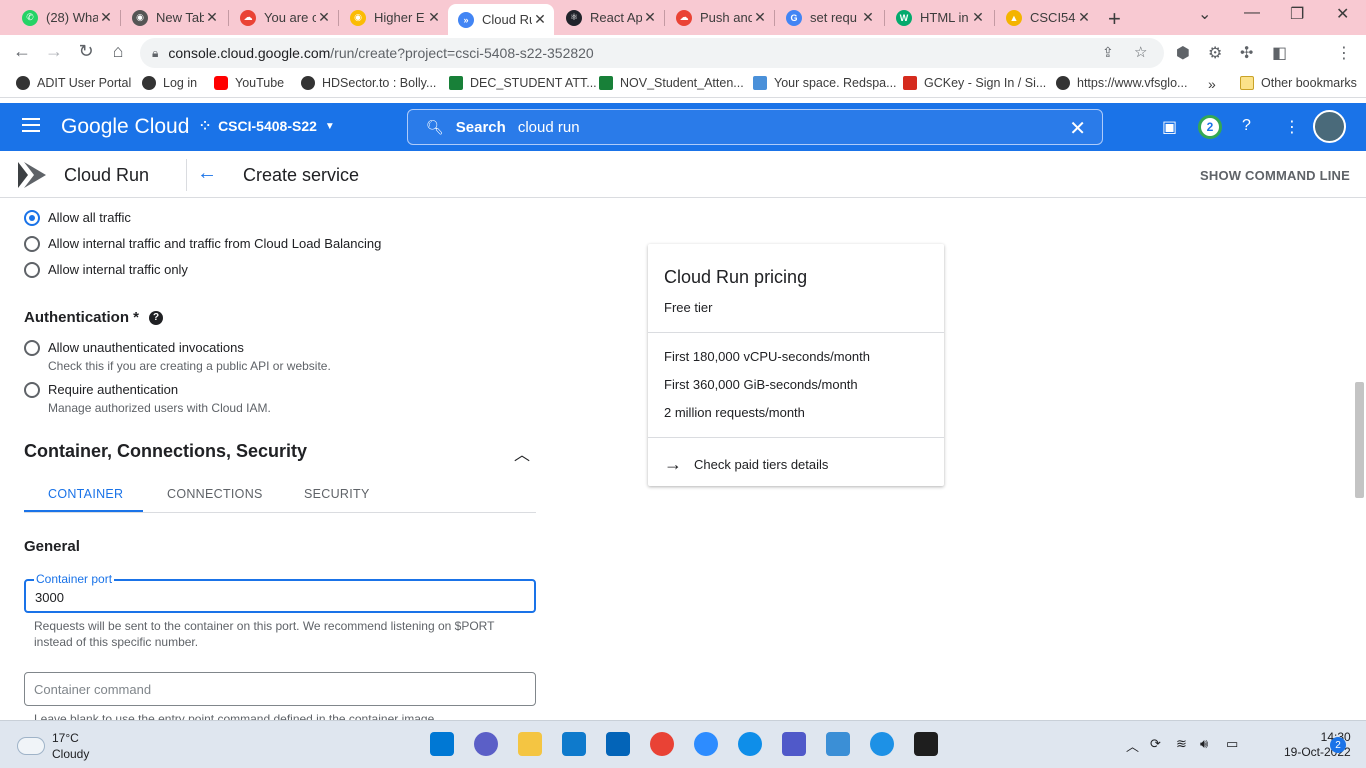  Describe the element at coordinates (1169, 127) in the screenshot. I see `cloud-shell-icon: ▣` at that location.